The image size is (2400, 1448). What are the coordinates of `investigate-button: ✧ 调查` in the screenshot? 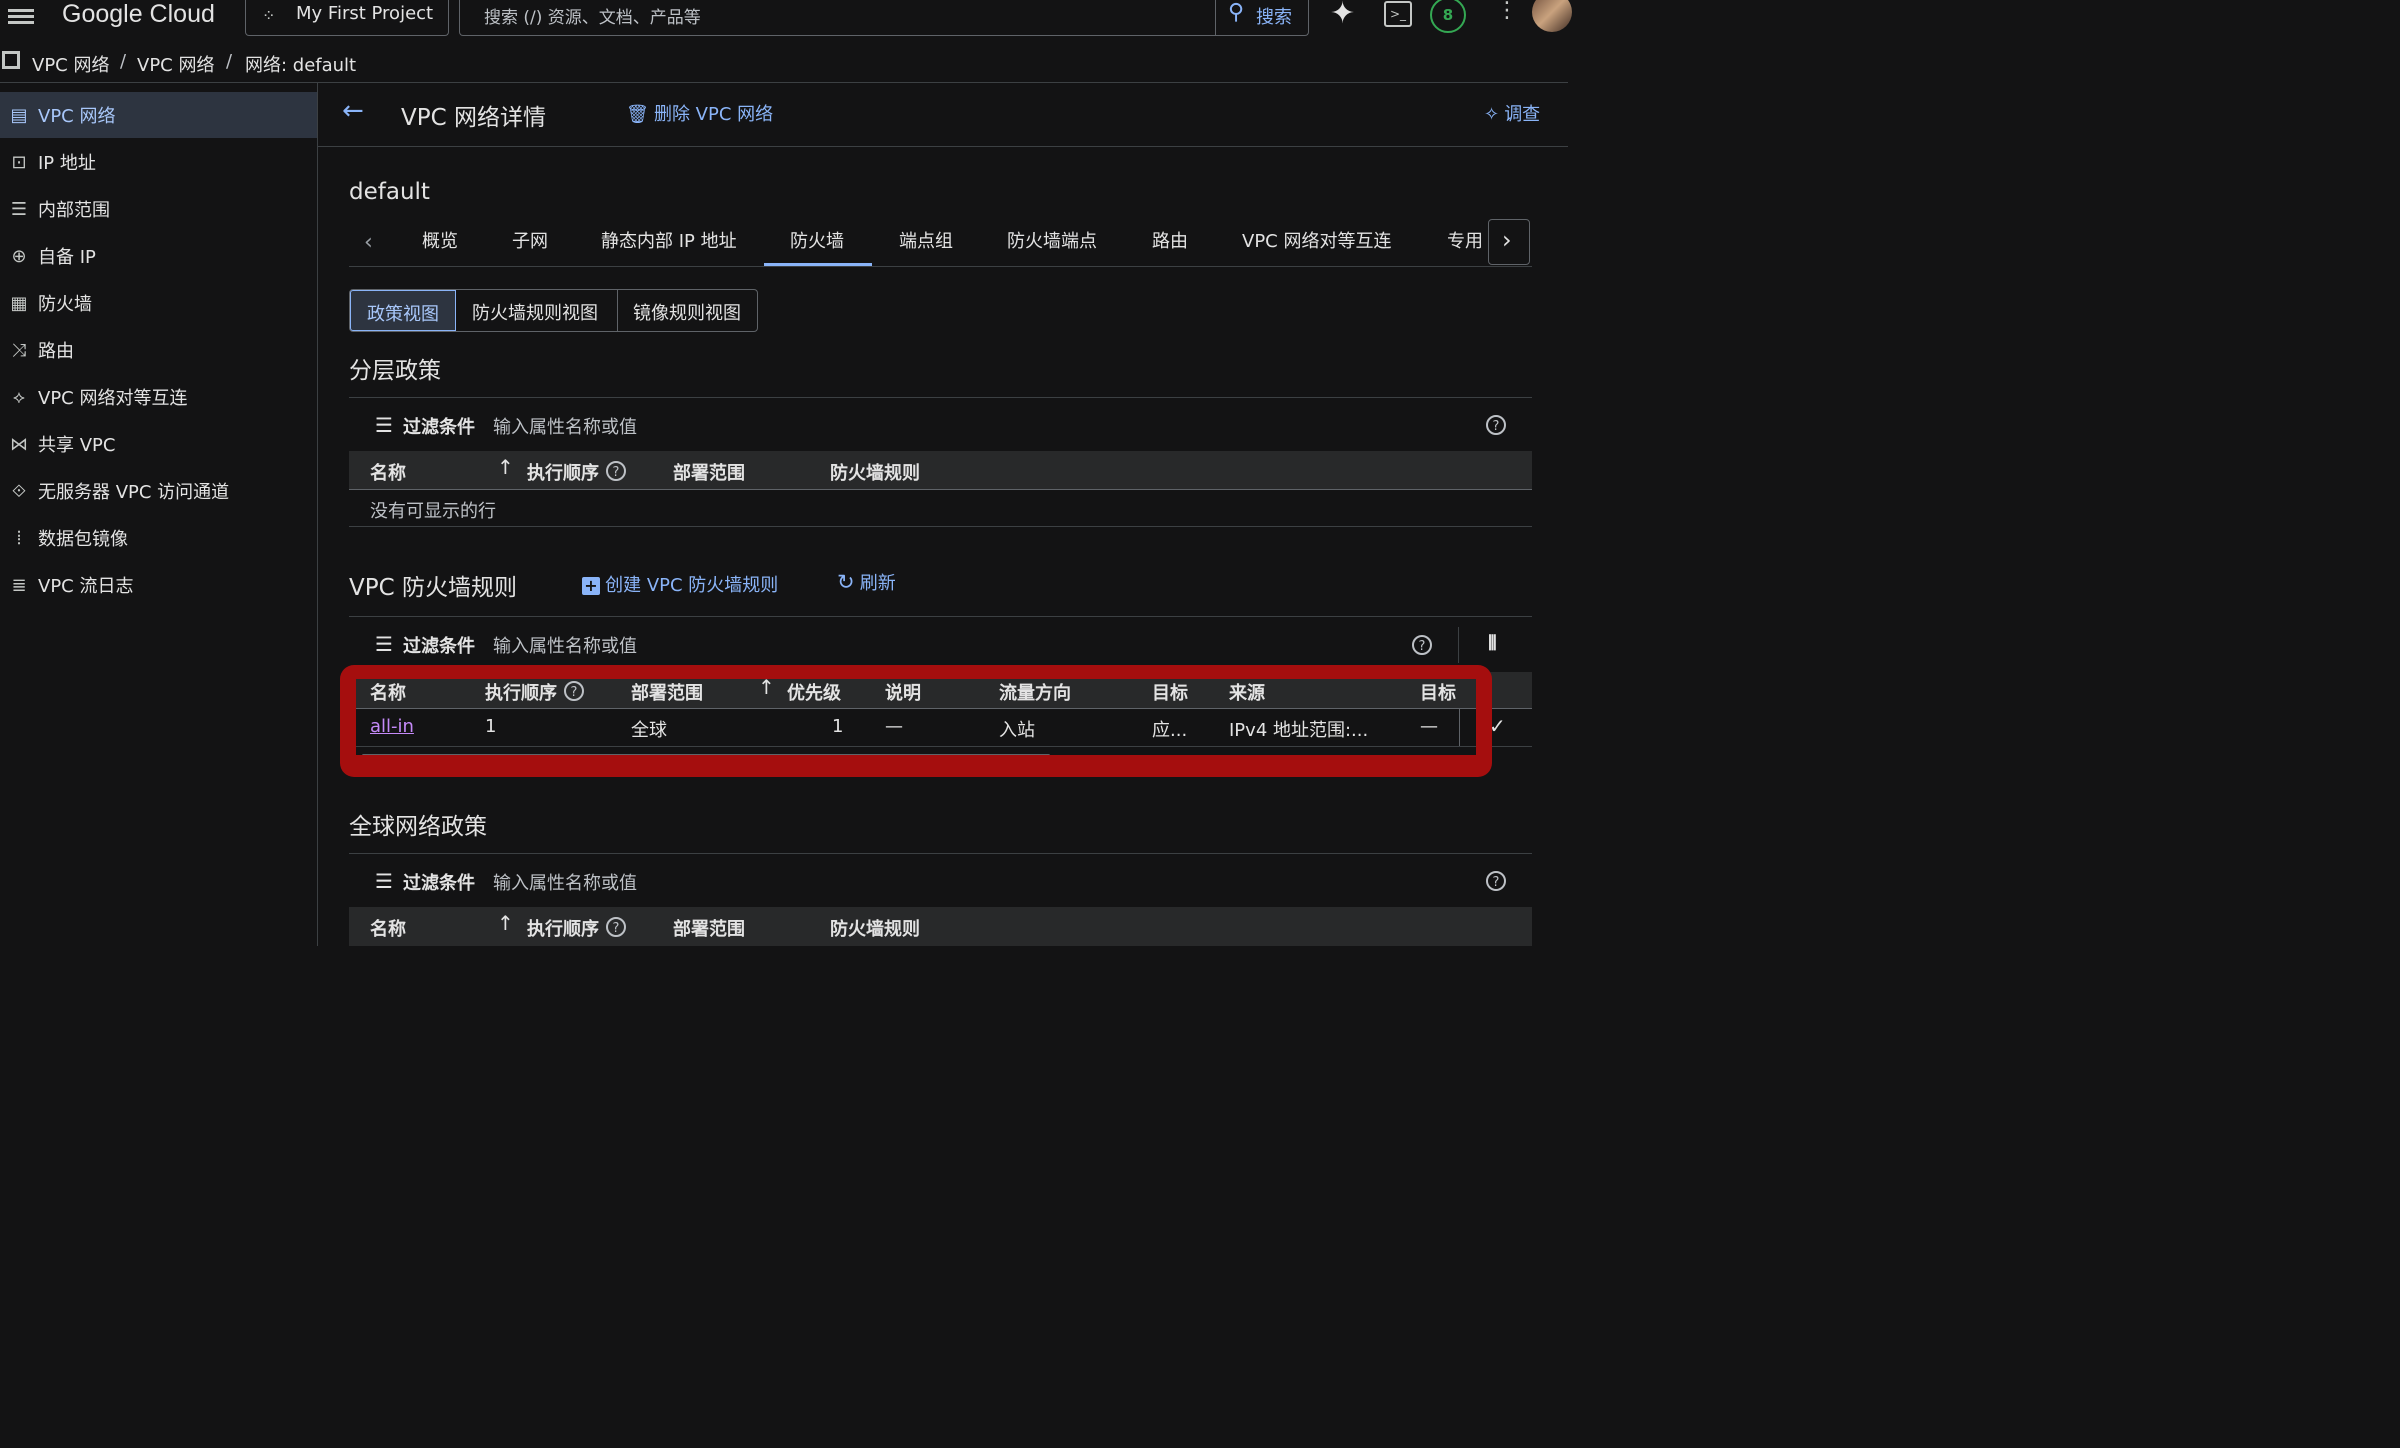 It's located at (1512, 113).